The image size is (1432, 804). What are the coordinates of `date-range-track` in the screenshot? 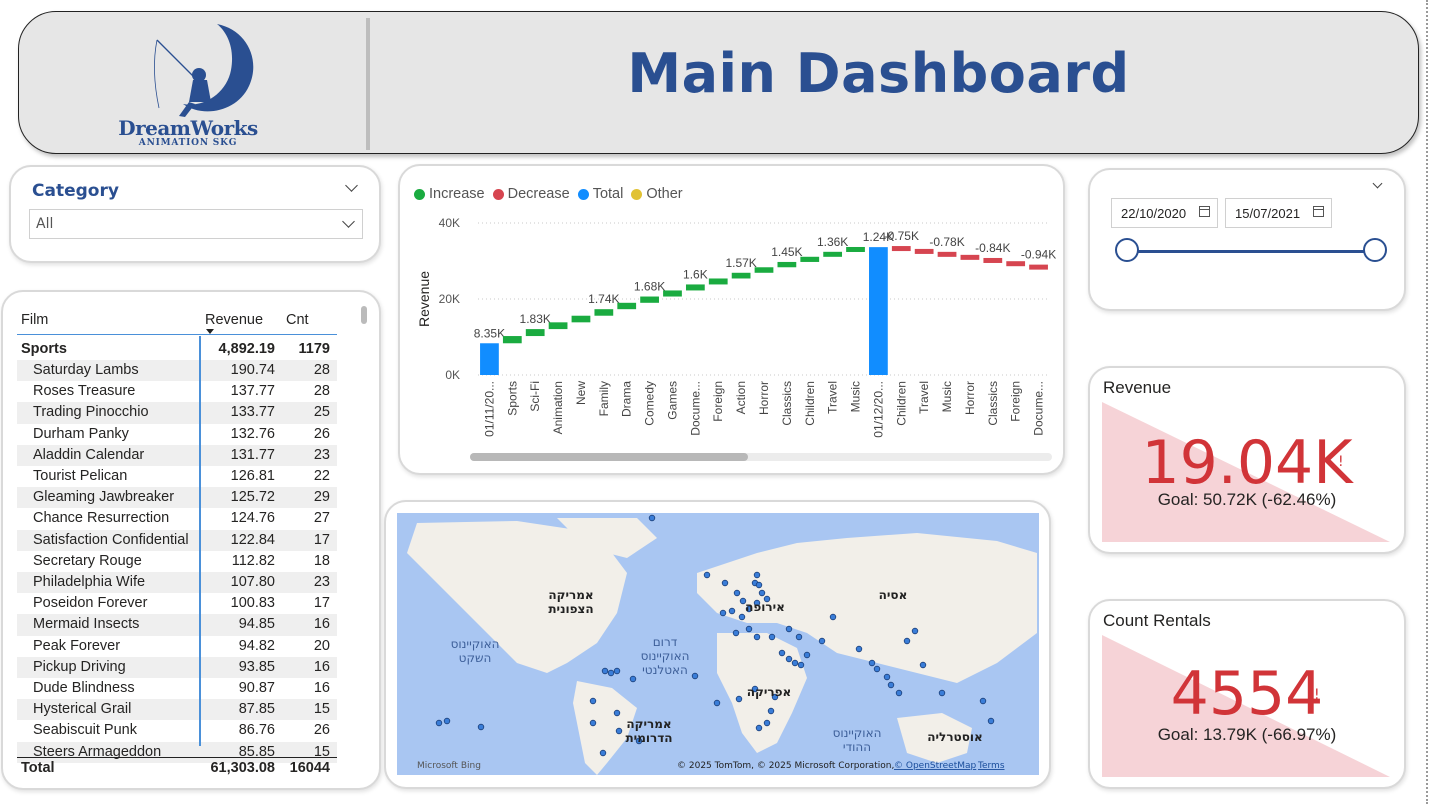 It's located at (1252, 251).